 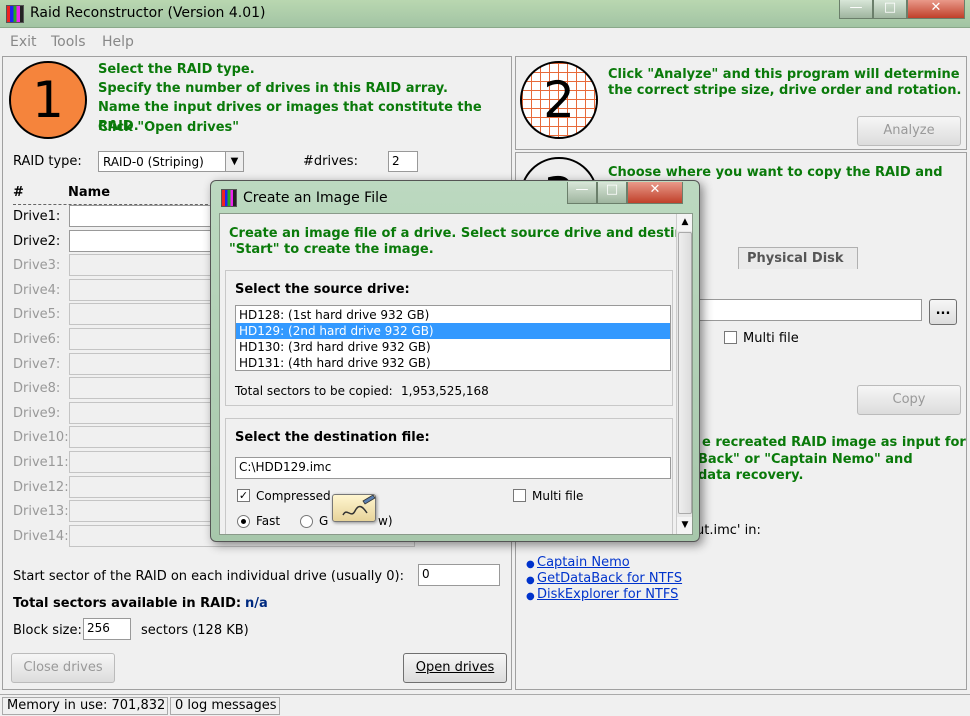 I want to click on multi-file-label: Multi file, so click(x=771, y=338).